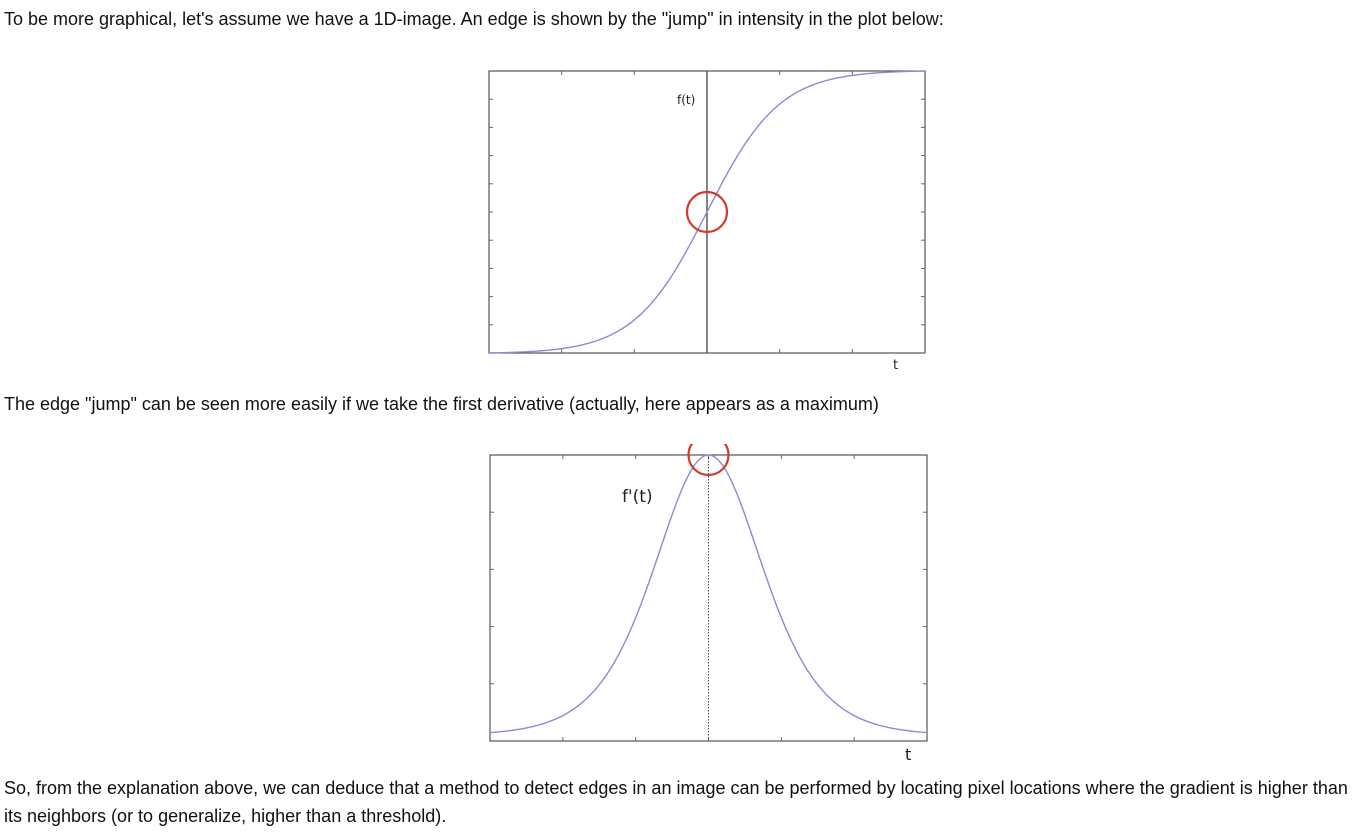  I want to click on sigmoid-plot: f(t) t, so click(707, 221).